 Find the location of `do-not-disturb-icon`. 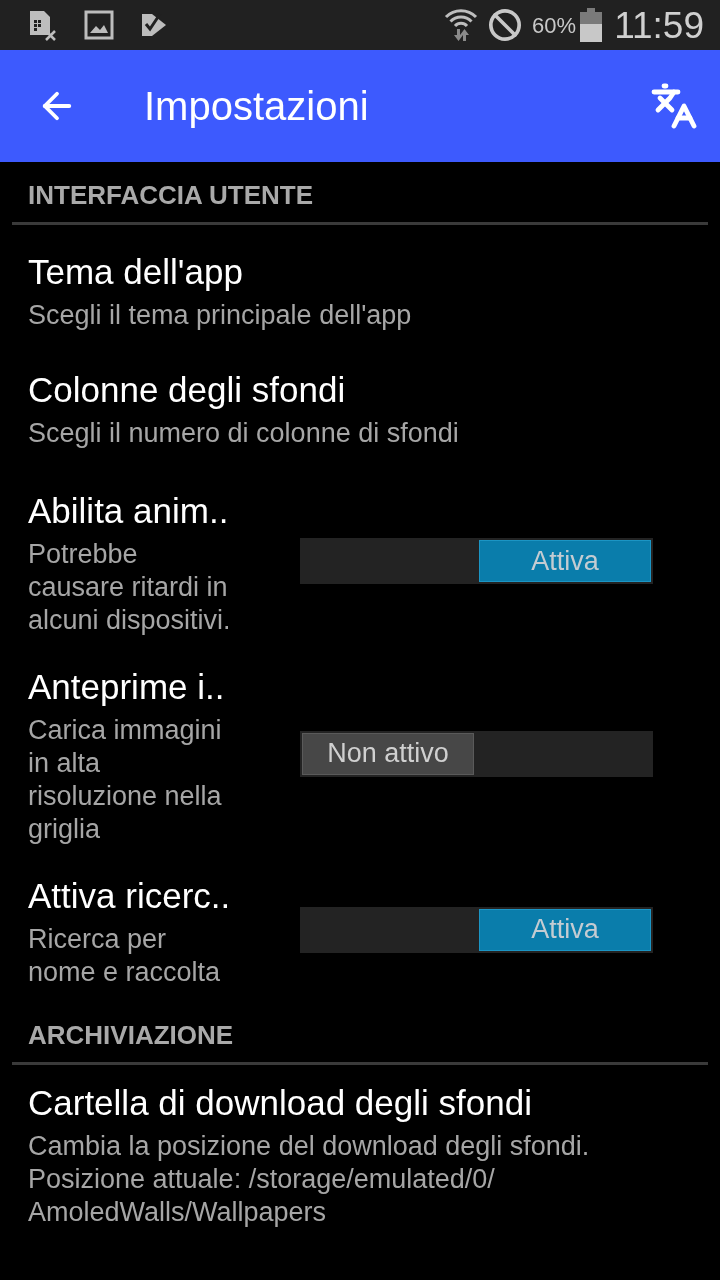

do-not-disturb-icon is located at coordinates (505, 25).